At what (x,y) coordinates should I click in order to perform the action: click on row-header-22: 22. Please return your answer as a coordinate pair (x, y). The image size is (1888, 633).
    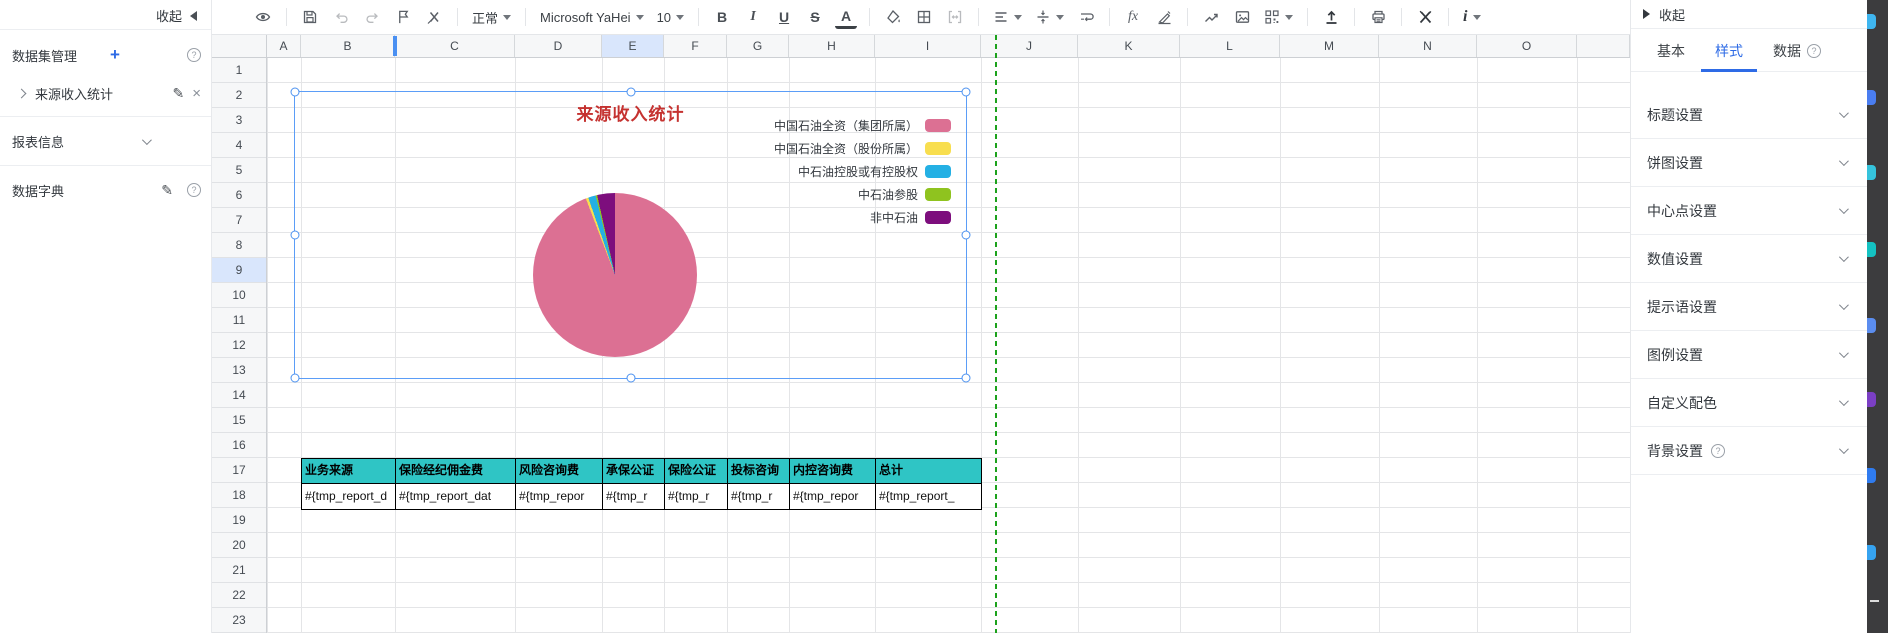
    Looking at the image, I should click on (239, 595).